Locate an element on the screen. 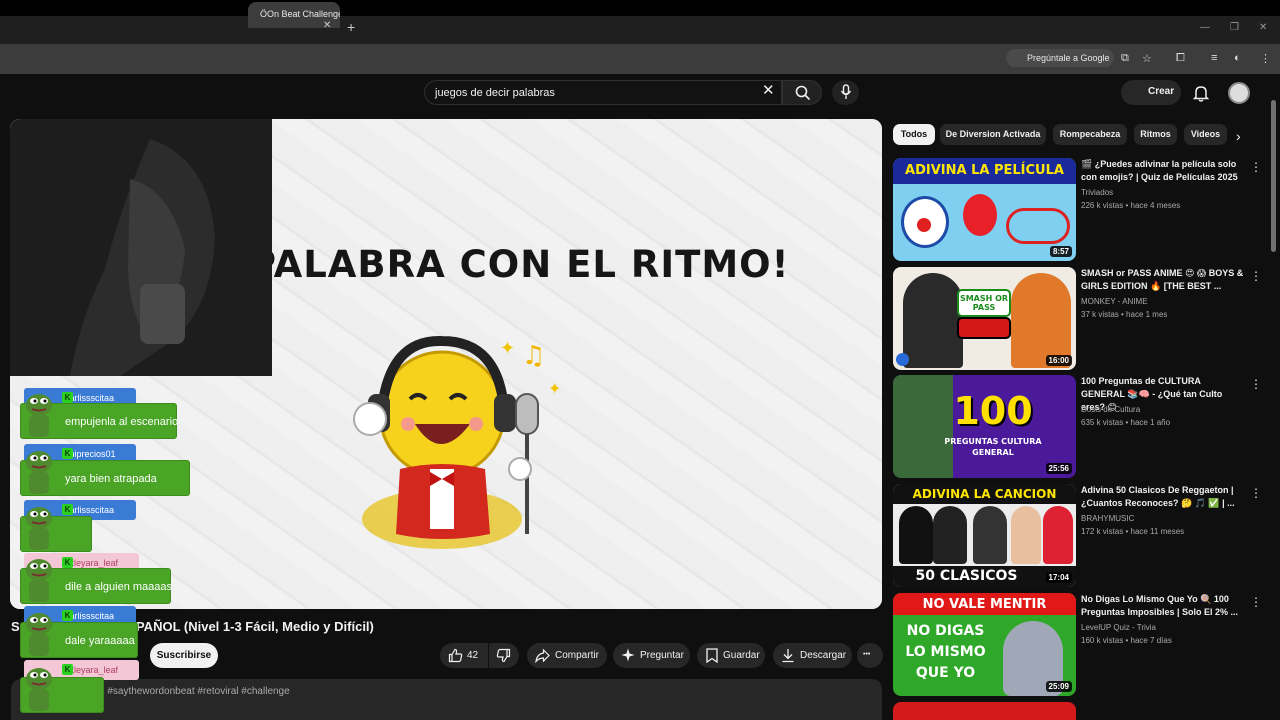 Image resolution: width=1280 pixels, height=720 pixels. voice-search-button is located at coordinates (845, 92).